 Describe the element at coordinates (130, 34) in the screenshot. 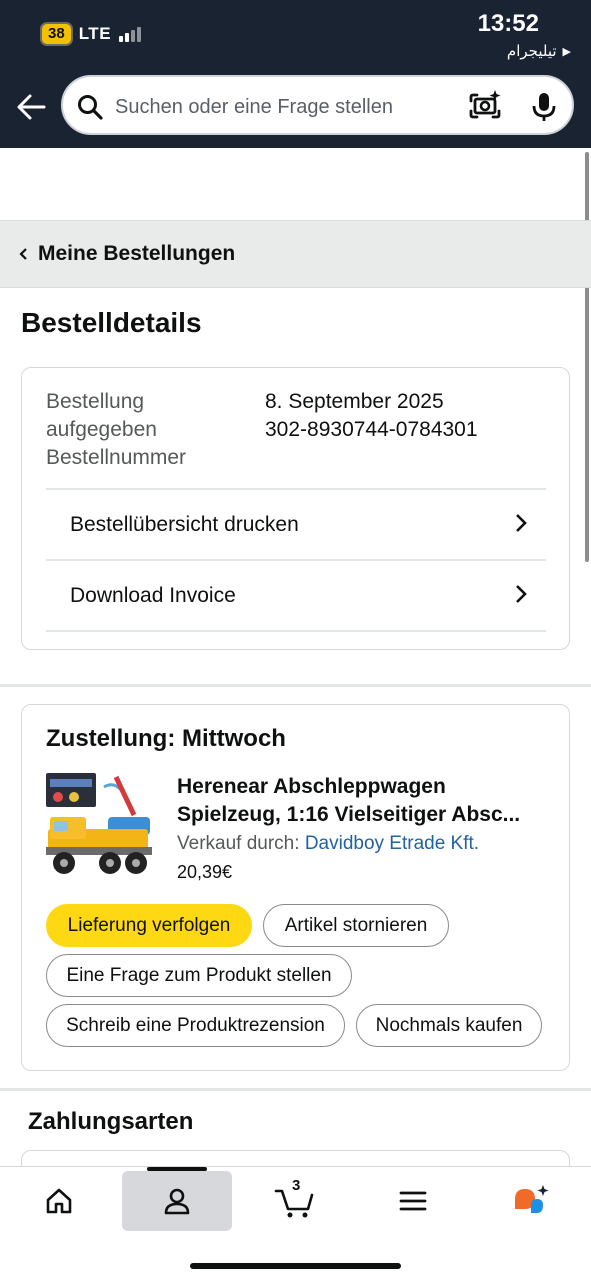

I see `signal-icon` at that location.